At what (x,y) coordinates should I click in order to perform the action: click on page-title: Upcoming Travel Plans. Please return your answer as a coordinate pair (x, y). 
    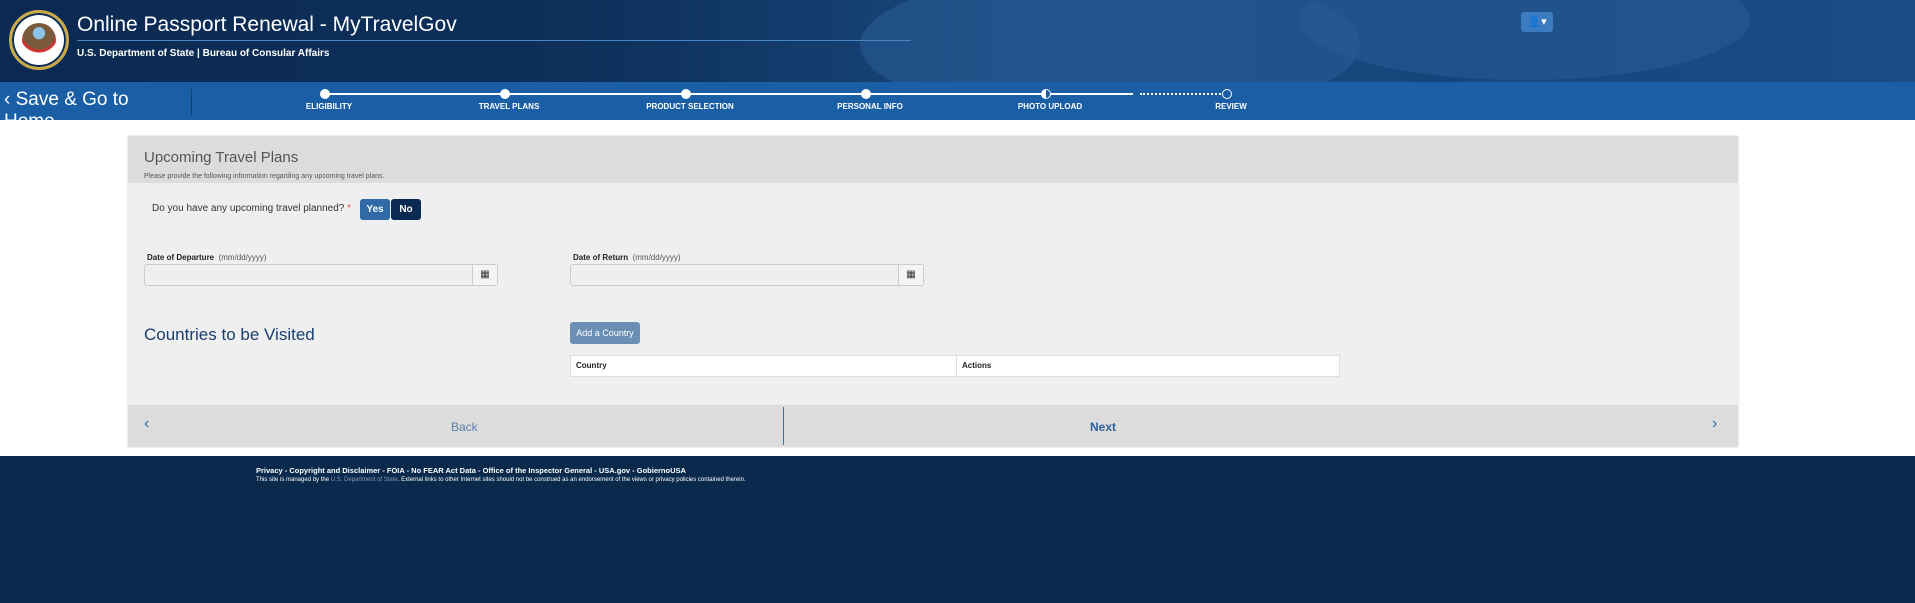
    Looking at the image, I should click on (221, 157).